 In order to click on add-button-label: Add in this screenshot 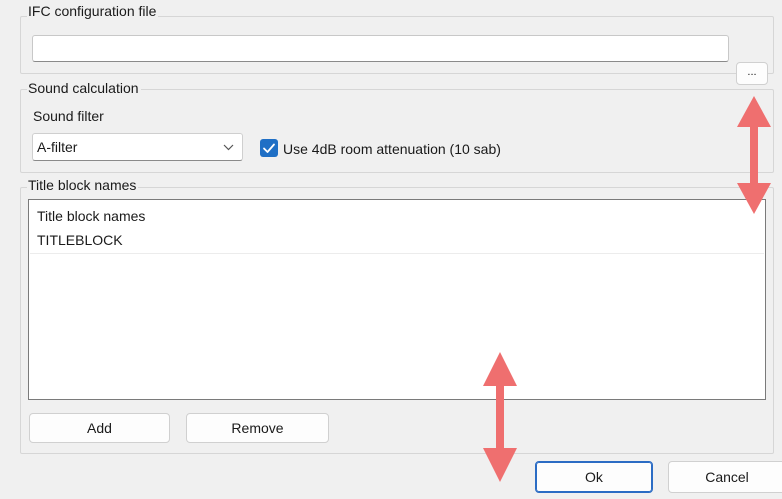, I will do `click(99, 428)`.